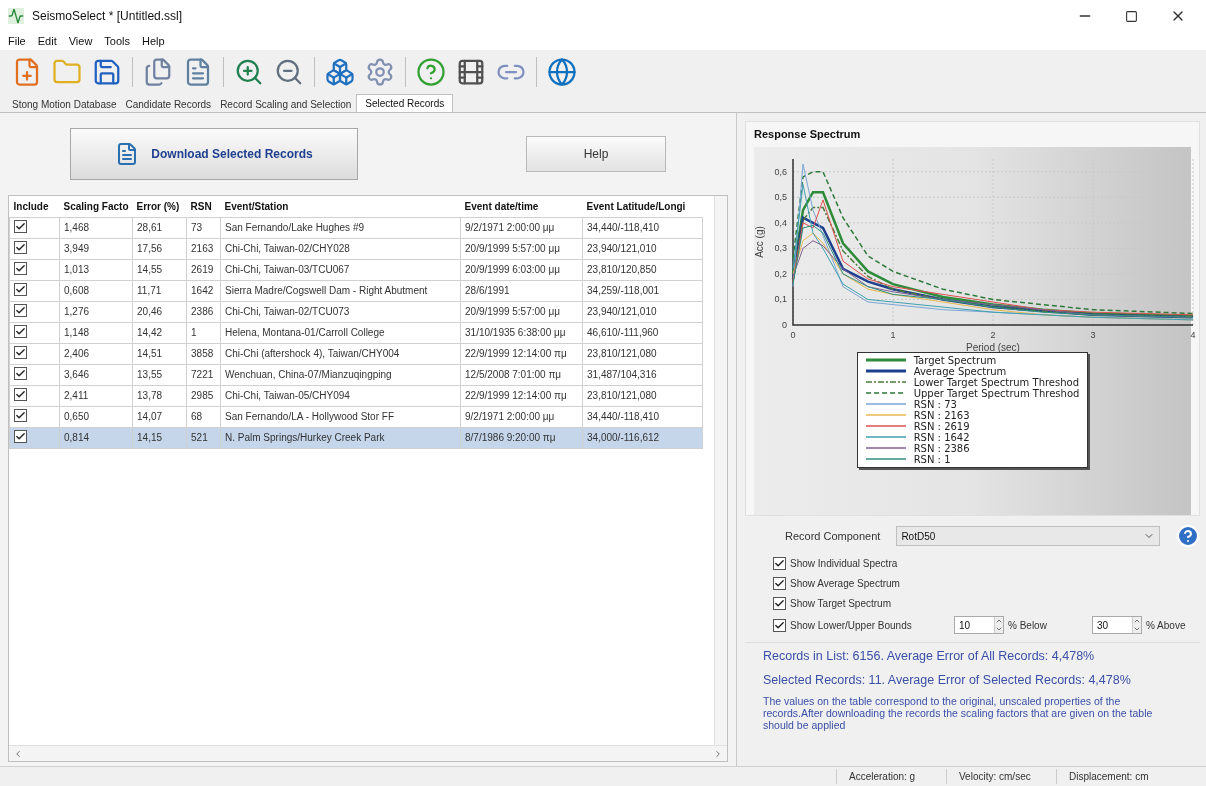  What do you see at coordinates (77, 290) in the screenshot?
I see `table-cell: 0,608` at bounding box center [77, 290].